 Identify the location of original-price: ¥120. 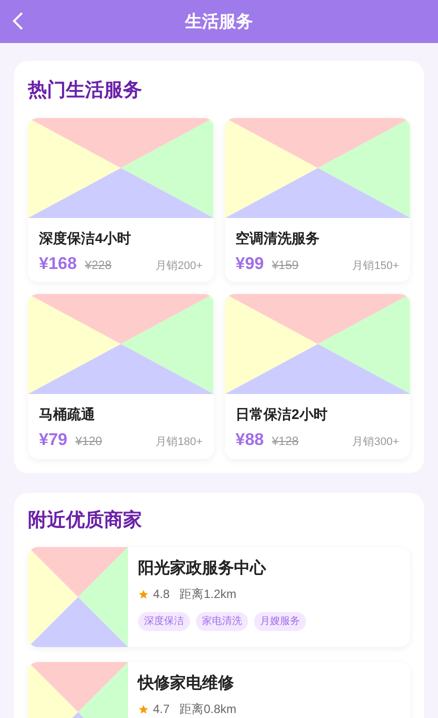
(88, 441).